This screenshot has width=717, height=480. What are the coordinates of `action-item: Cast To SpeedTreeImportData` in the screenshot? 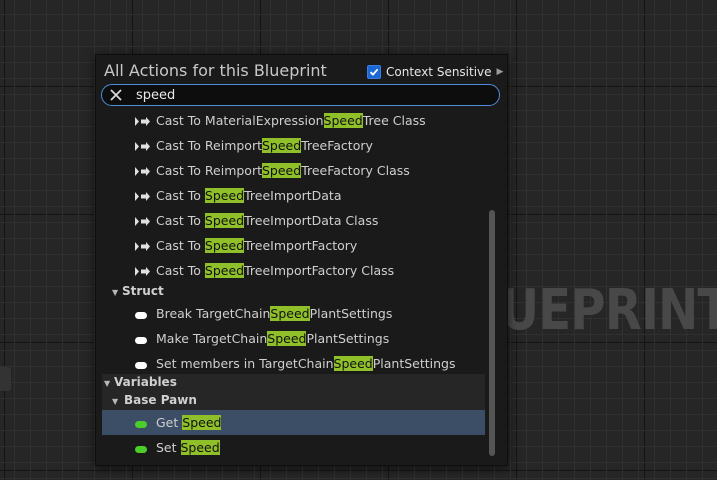 It's located at (293, 195).